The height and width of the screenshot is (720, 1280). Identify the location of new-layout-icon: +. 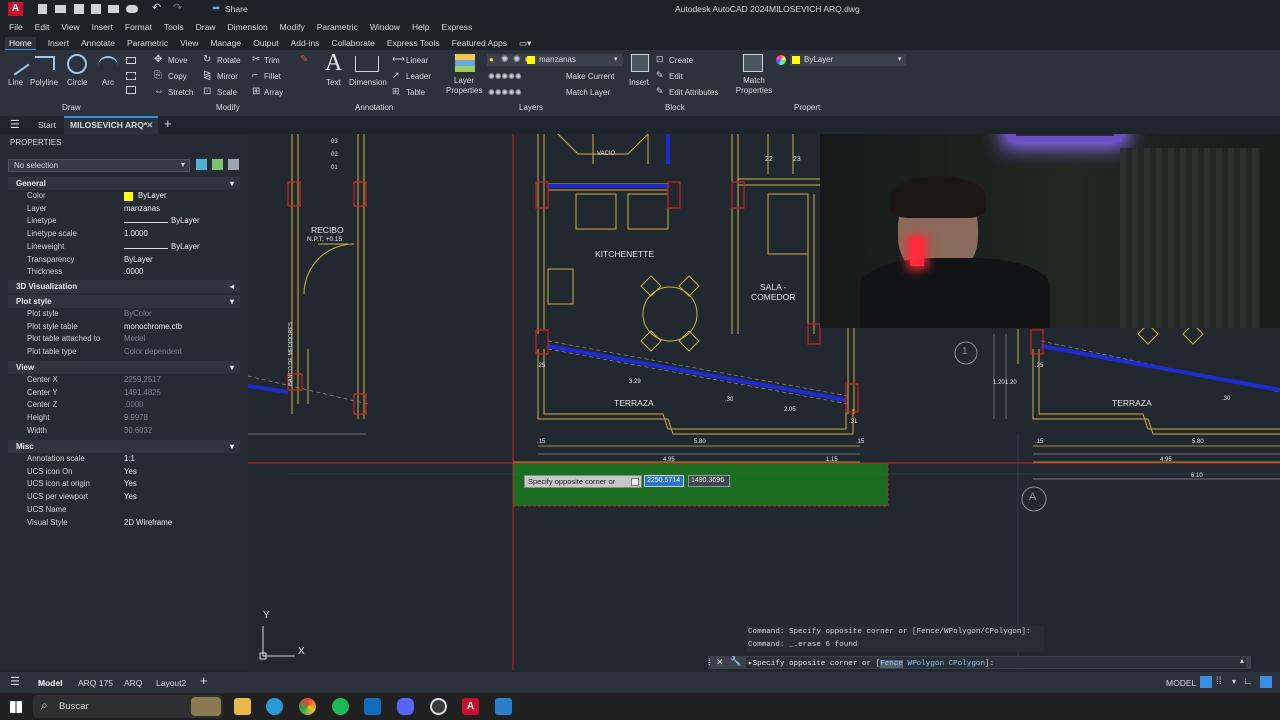
(204, 680).